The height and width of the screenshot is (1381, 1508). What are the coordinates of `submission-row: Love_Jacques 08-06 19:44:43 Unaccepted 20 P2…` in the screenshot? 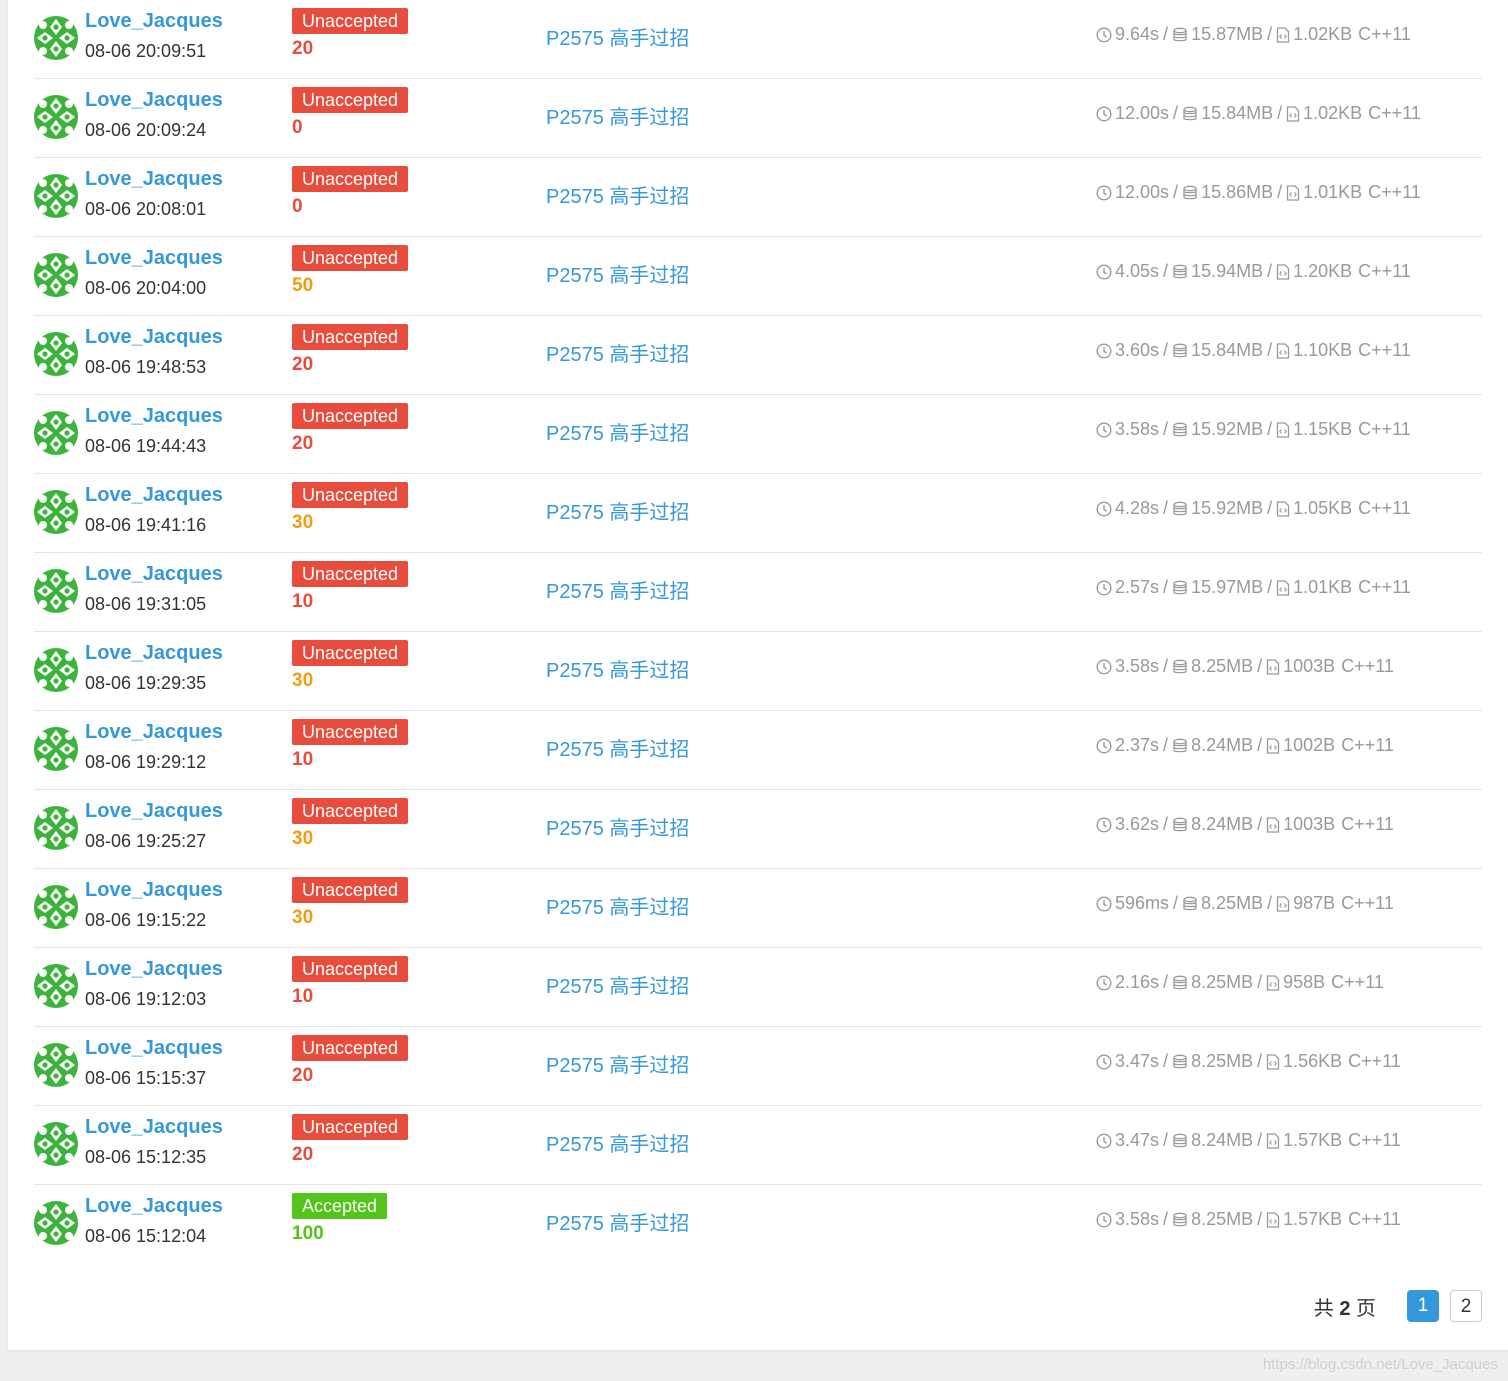 It's located at (758, 434).